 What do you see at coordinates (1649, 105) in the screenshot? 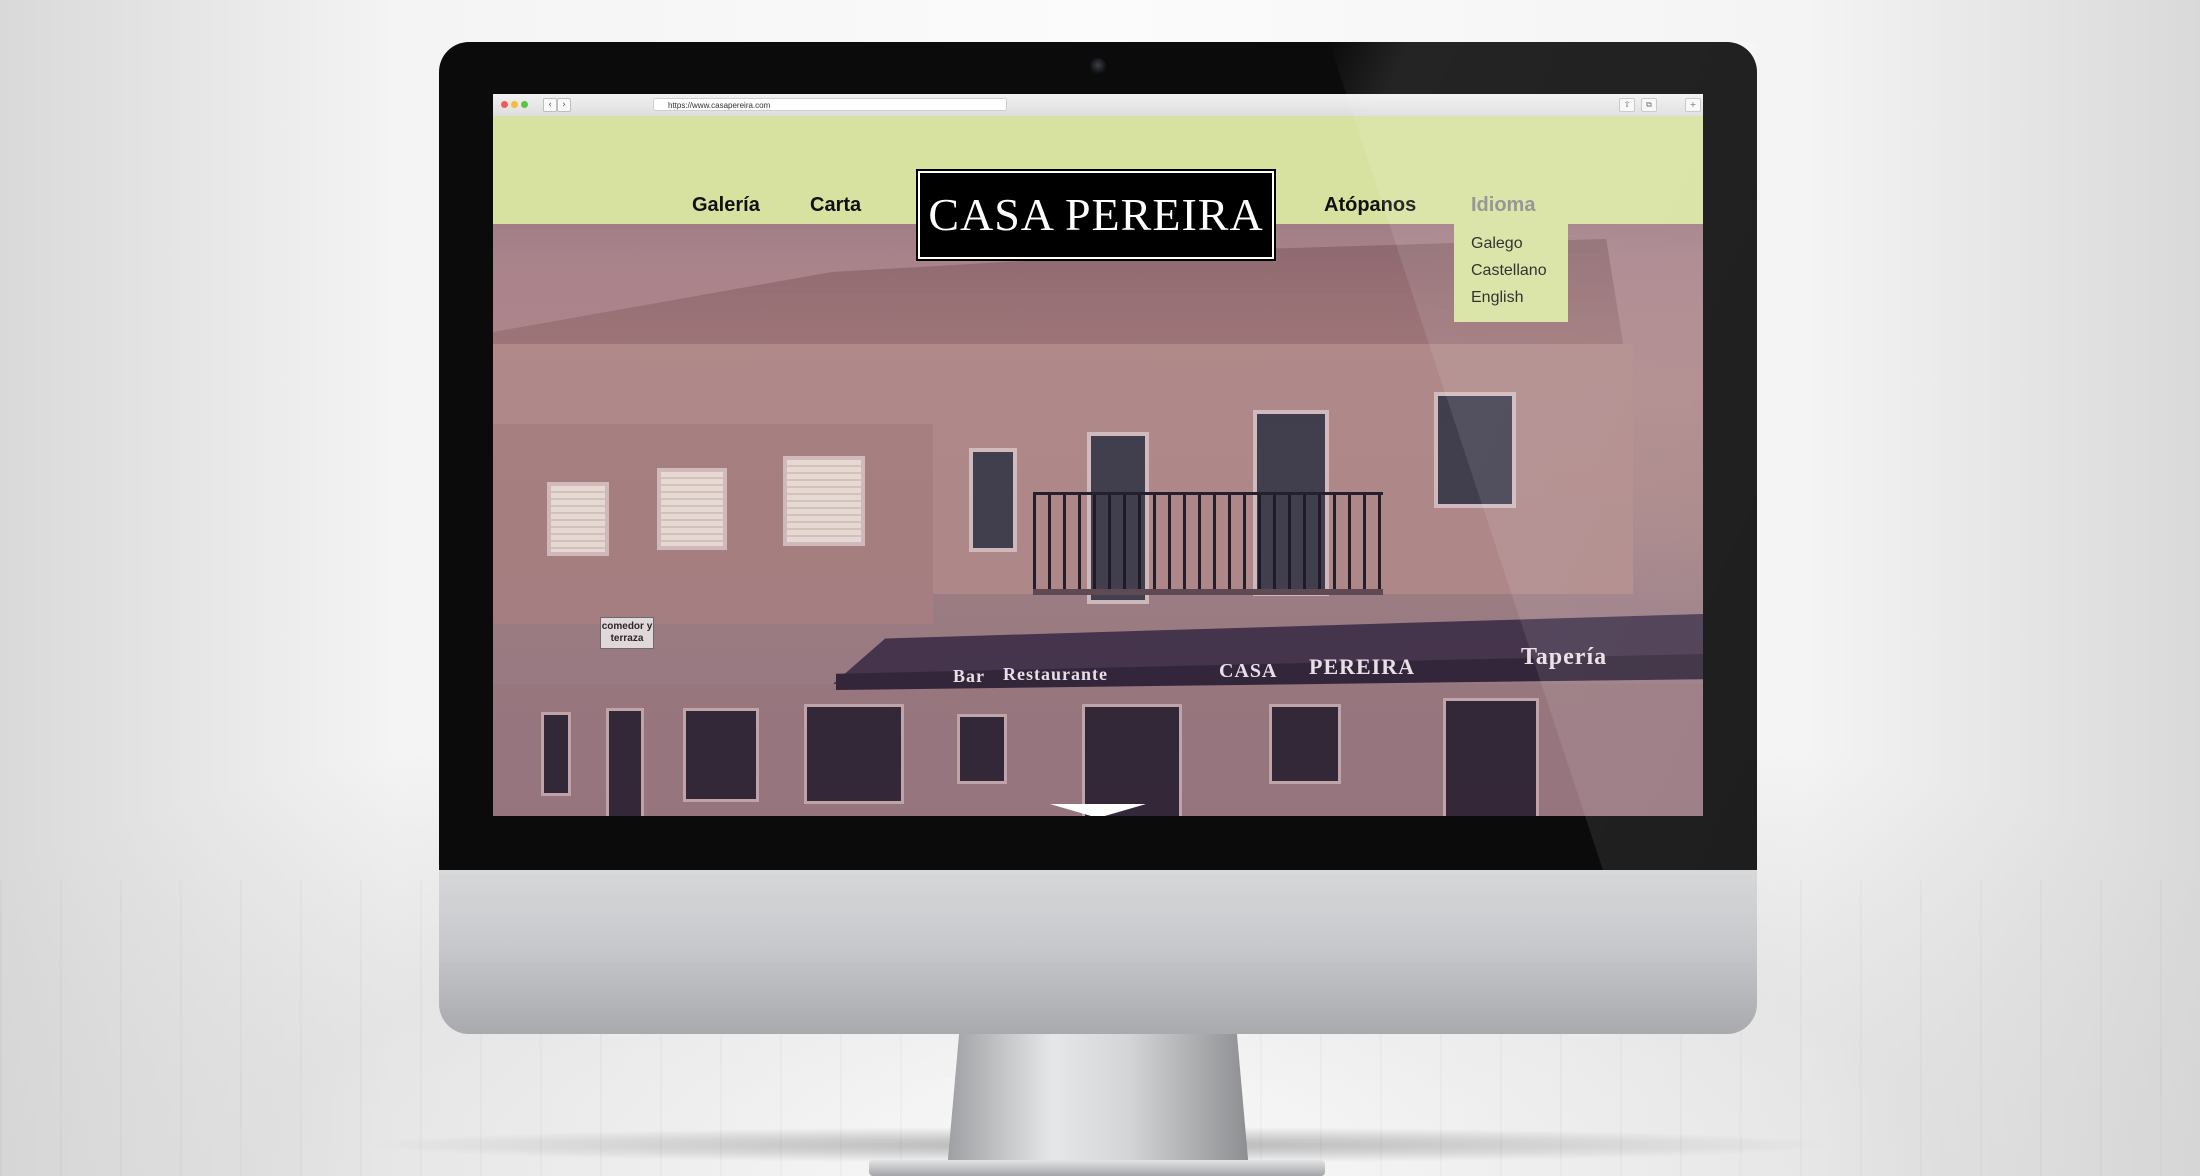
I see `tabs-icon: ⧉` at bounding box center [1649, 105].